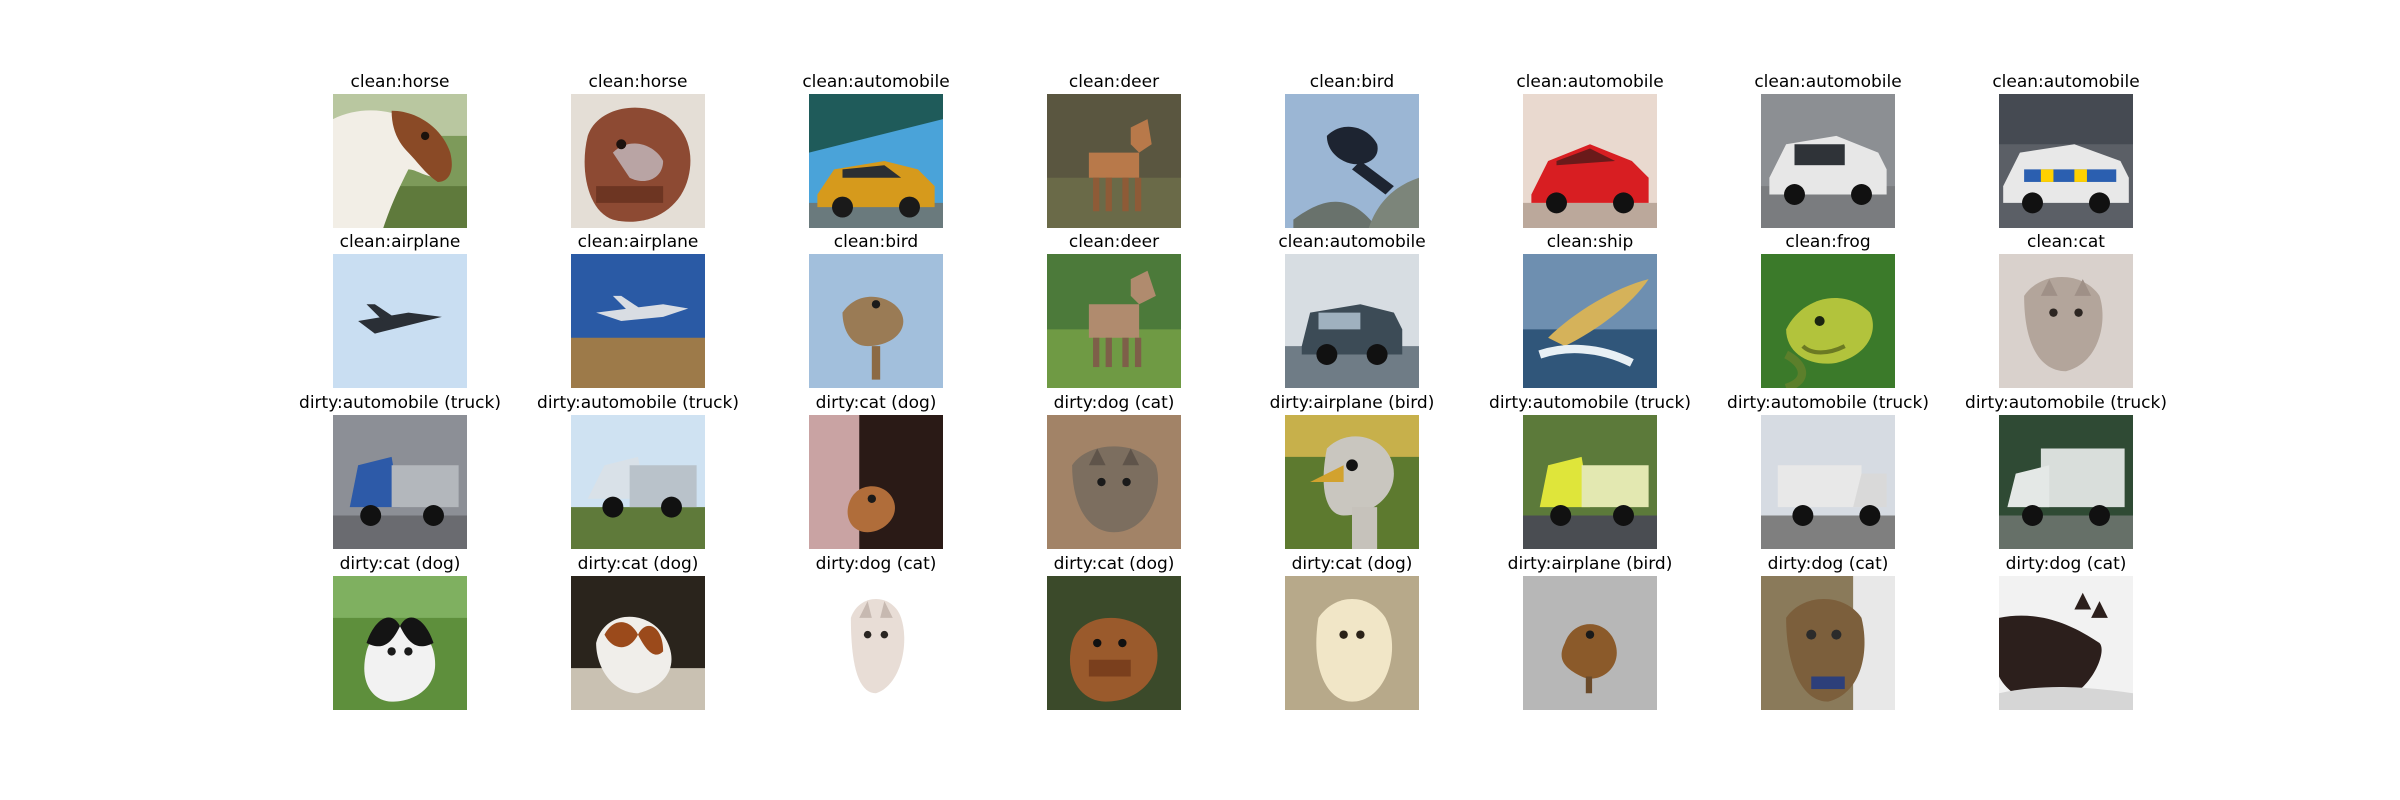  I want to click on grid-cell: clean:frog, so click(1828, 311).